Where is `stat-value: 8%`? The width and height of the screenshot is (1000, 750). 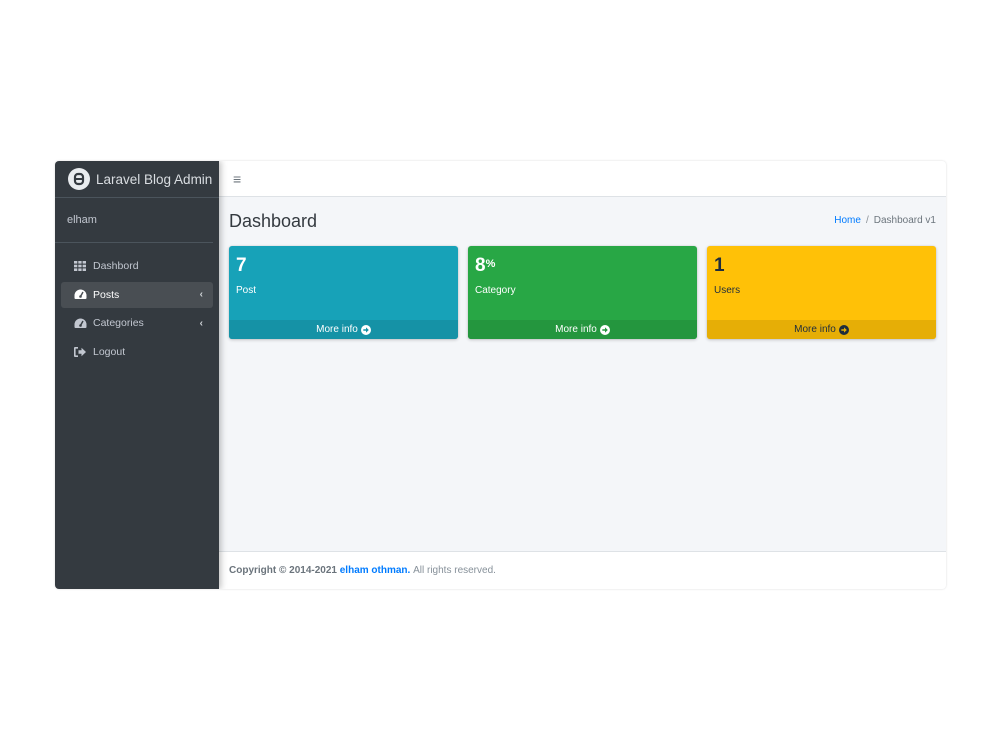
stat-value: 8% is located at coordinates (485, 265).